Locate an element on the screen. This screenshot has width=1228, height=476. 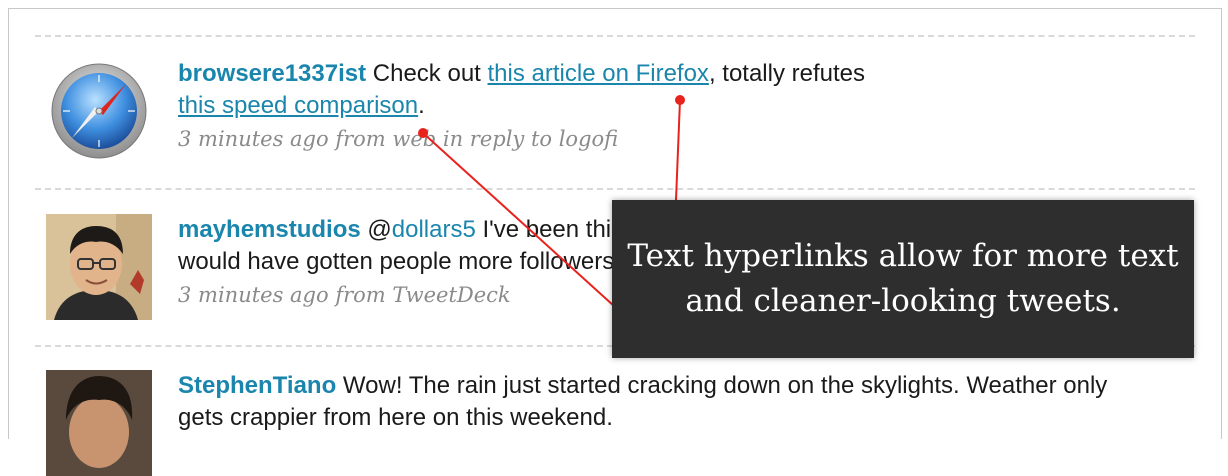
article-link: this article on Firefox is located at coordinates (598, 73).